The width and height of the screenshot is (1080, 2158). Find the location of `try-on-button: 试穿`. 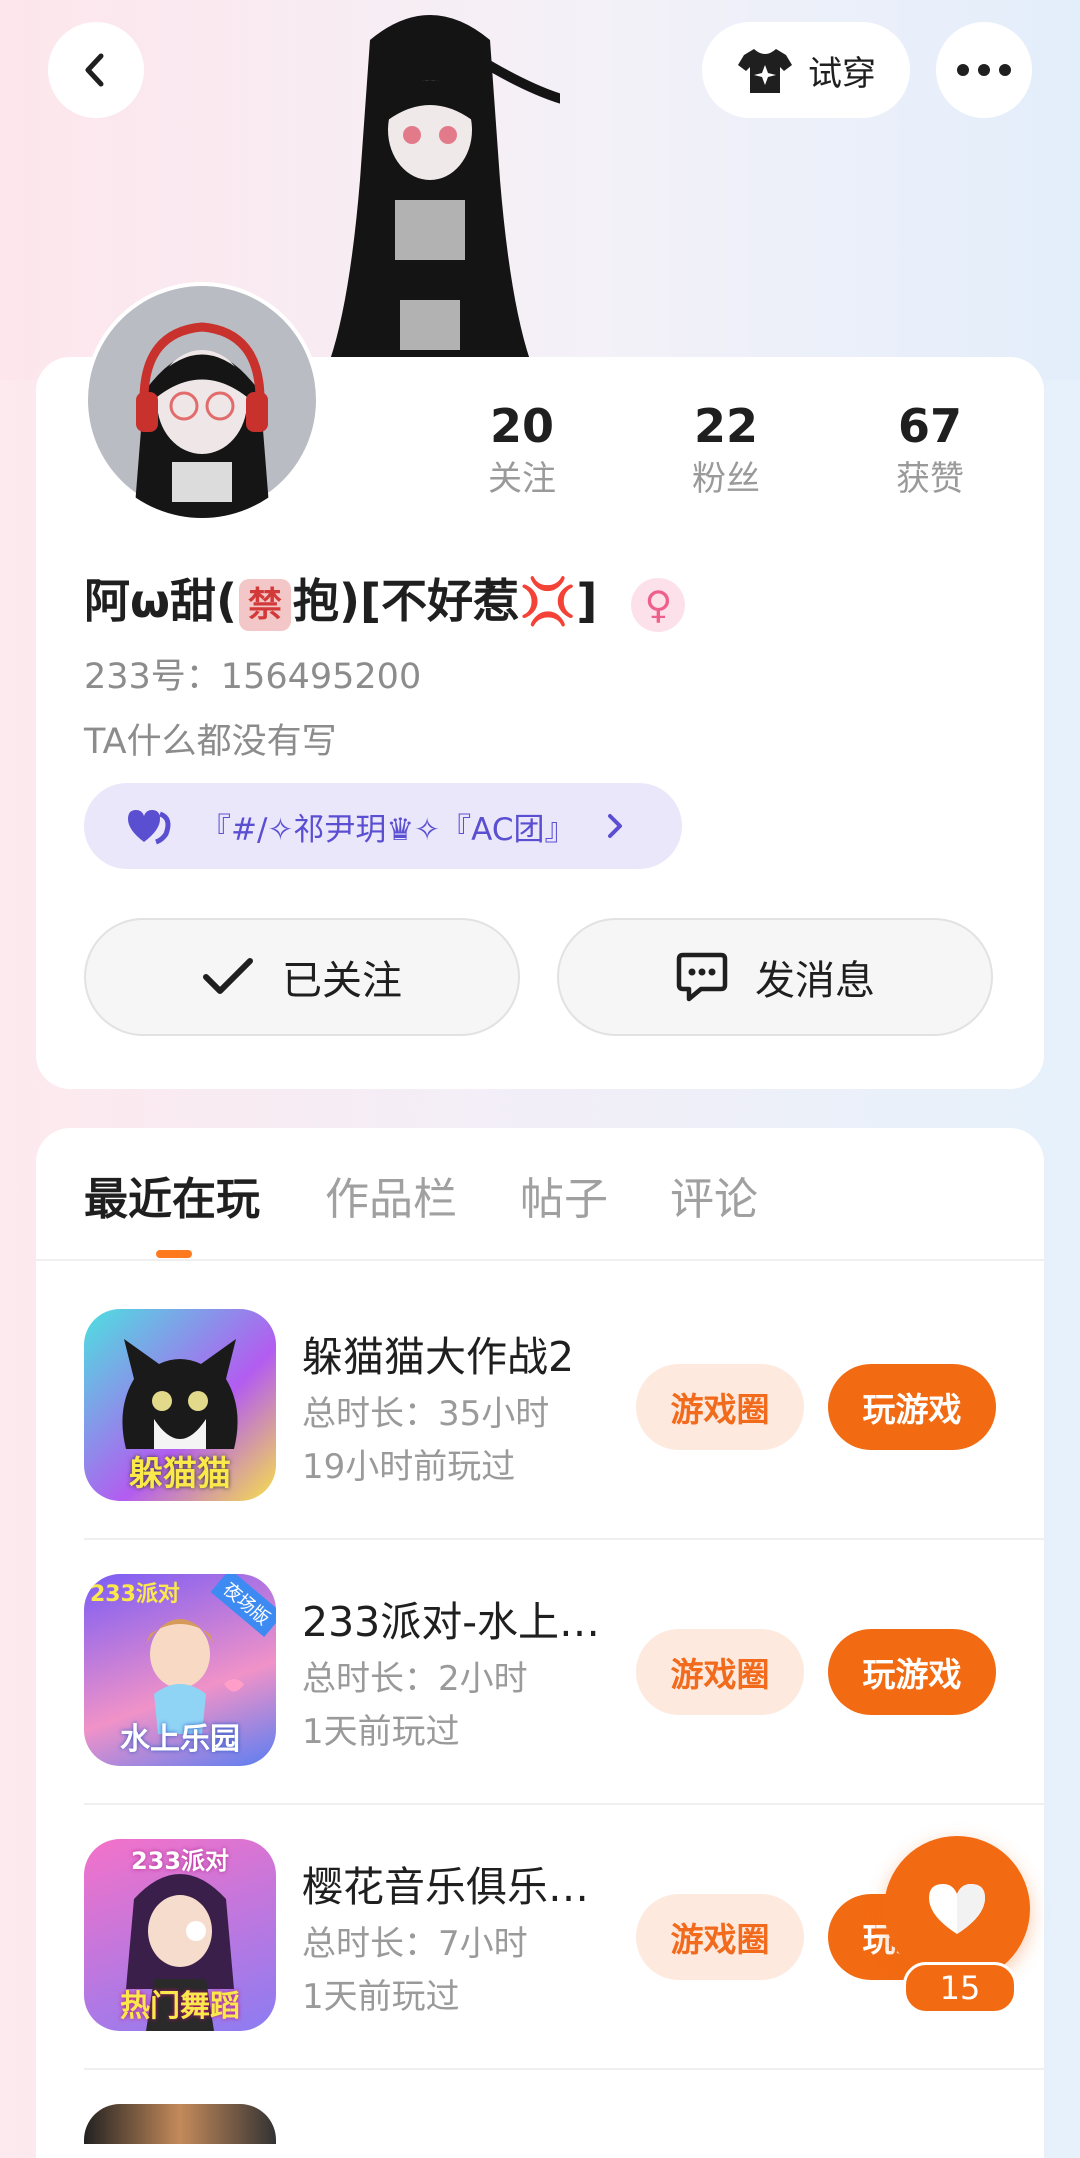

try-on-button: 试穿 is located at coordinates (806, 70).